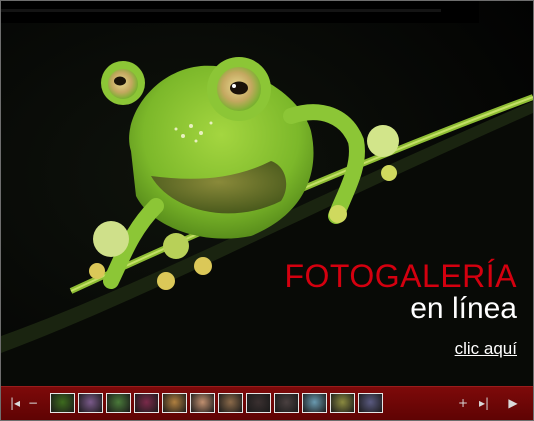  I want to click on caption-block: FOTOGALERÍA en línea clic aquí, so click(400, 309).